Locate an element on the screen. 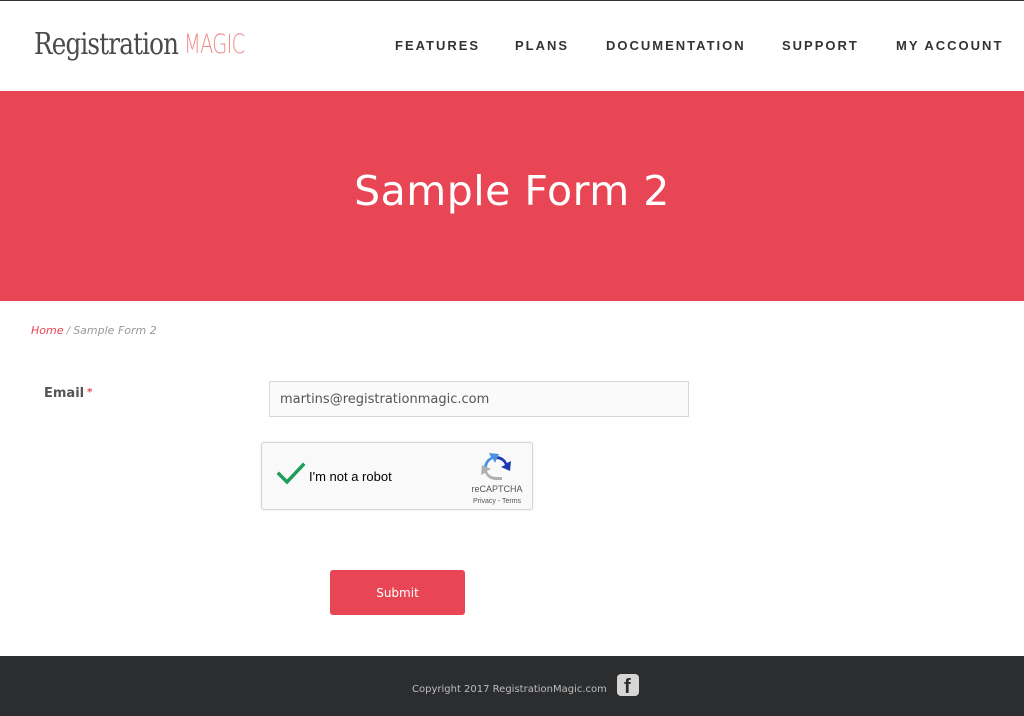  copyright-text: Copyright 2017 RegistrationMagic.com is located at coordinates (509, 689).